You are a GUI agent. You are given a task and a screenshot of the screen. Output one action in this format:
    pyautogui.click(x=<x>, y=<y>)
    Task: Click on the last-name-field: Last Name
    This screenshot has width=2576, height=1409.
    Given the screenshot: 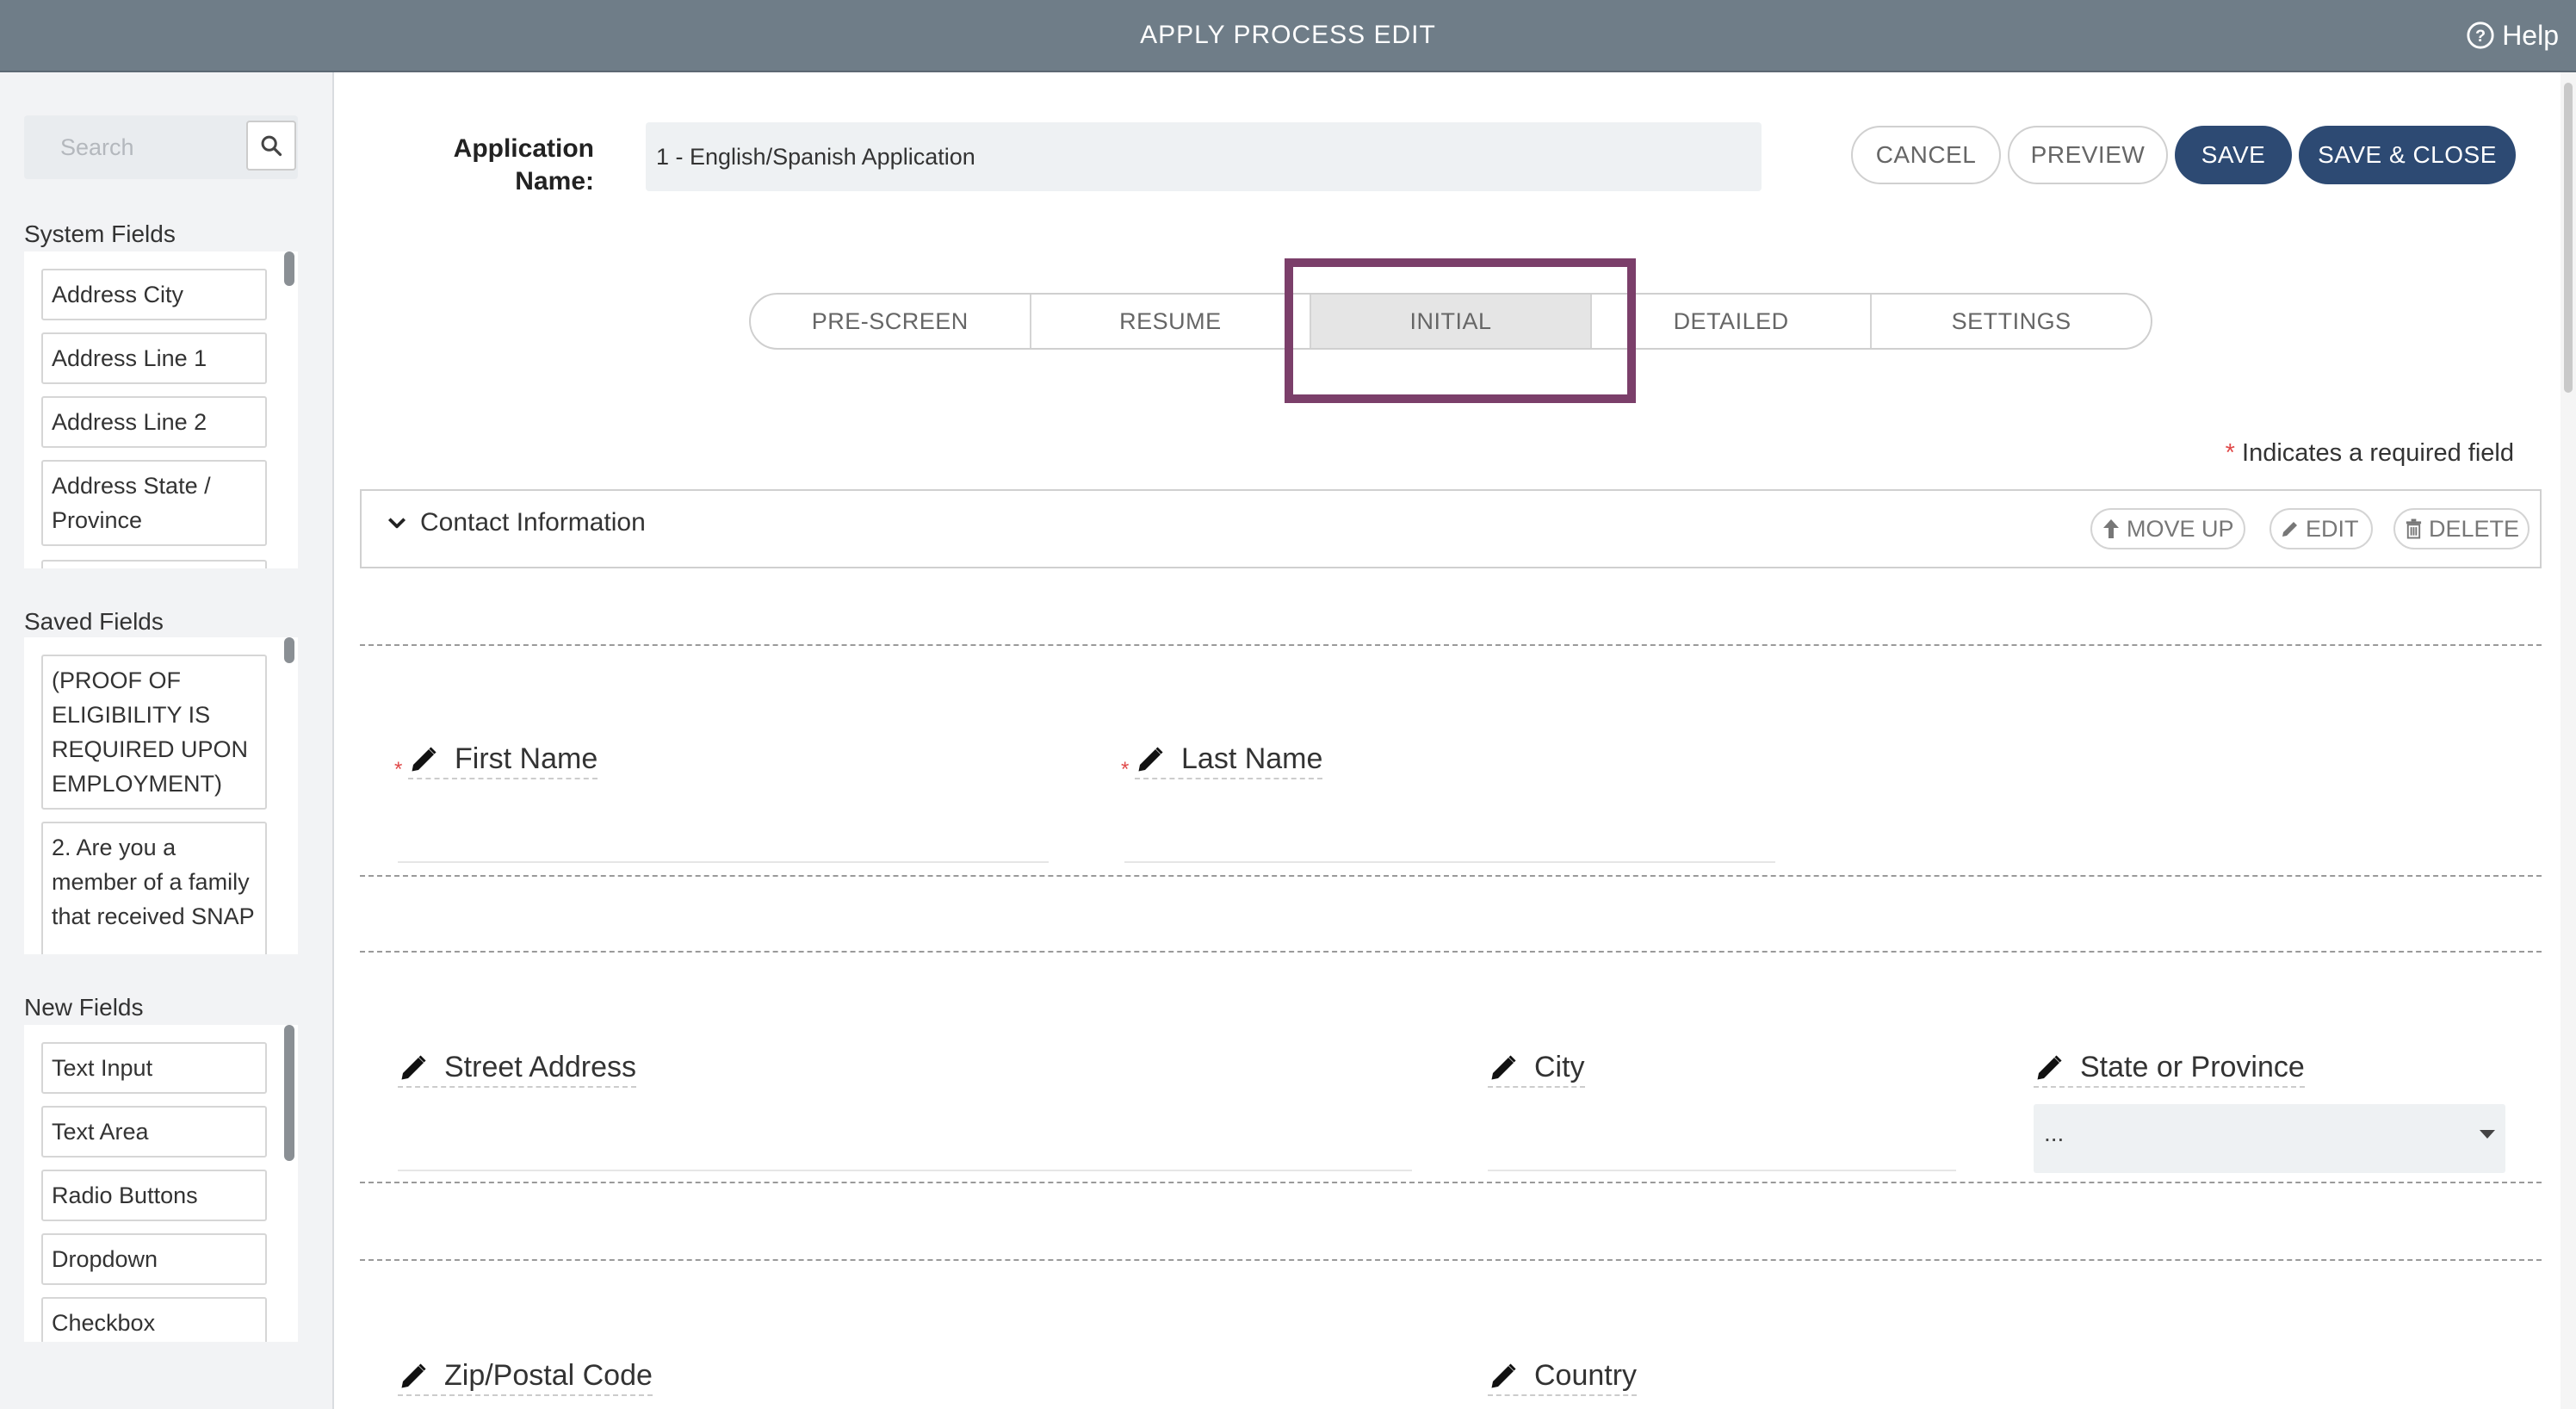 What is the action you would take?
    pyautogui.click(x=1229, y=760)
    